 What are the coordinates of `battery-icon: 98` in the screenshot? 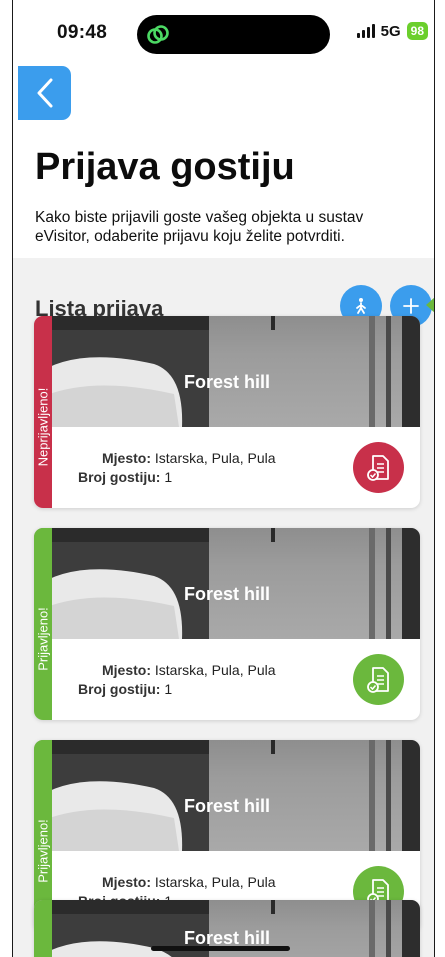 It's located at (417, 31).